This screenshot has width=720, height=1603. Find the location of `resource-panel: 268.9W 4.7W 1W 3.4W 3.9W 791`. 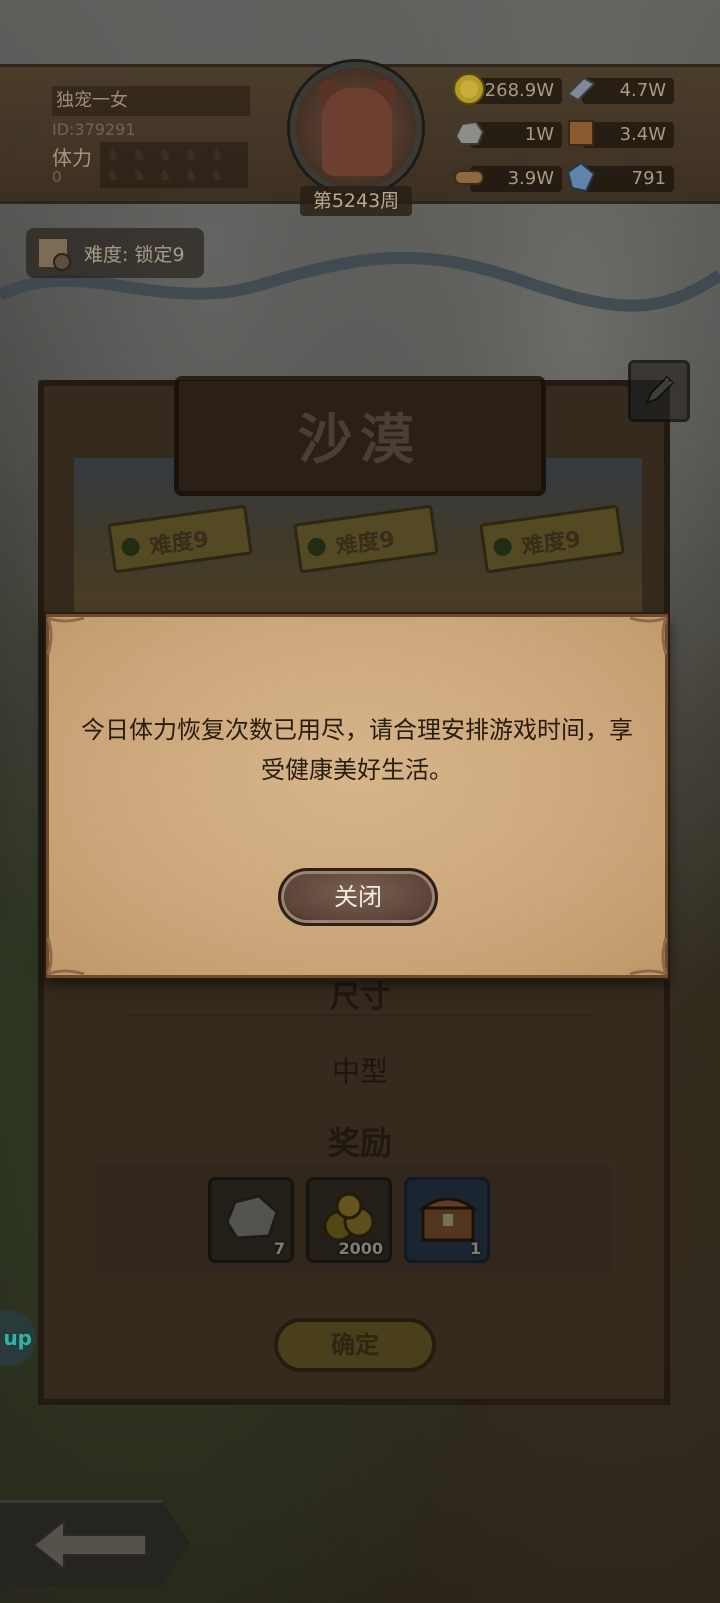

resource-panel: 268.9W 4.7W 1W 3.4W 3.9W 791 is located at coordinates (565, 134).